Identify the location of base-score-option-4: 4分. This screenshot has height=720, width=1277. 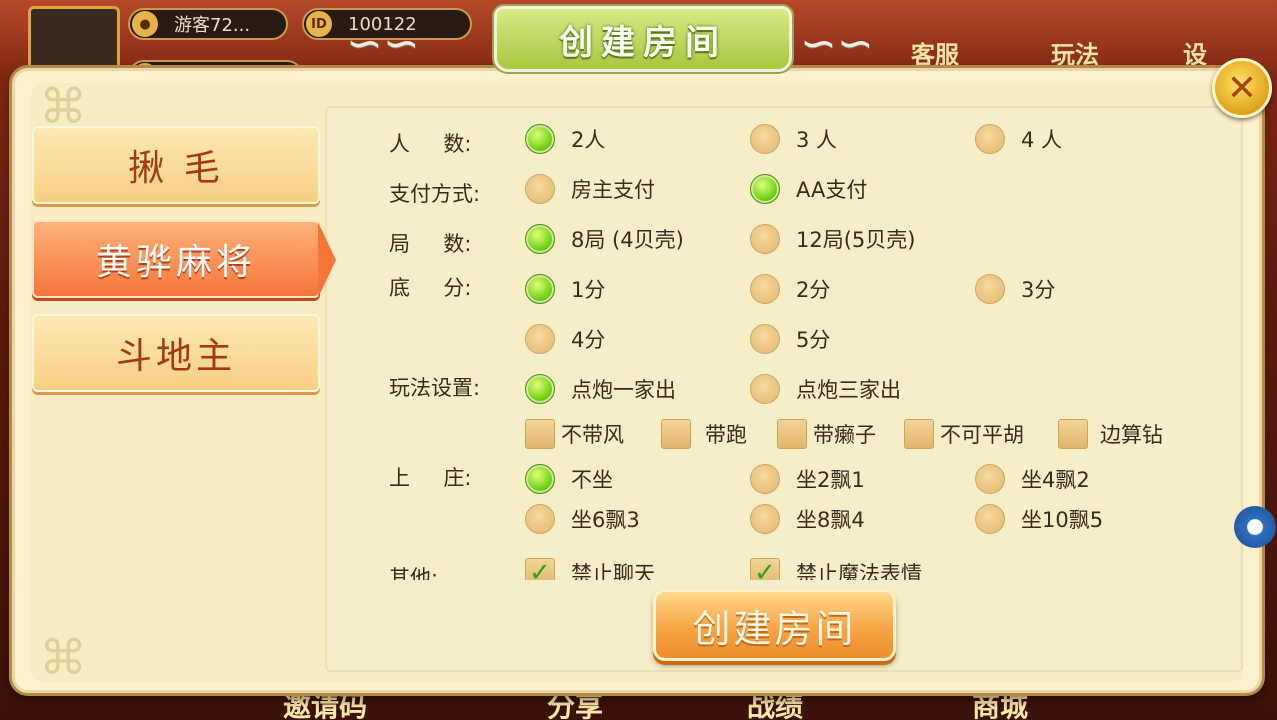
(565, 339).